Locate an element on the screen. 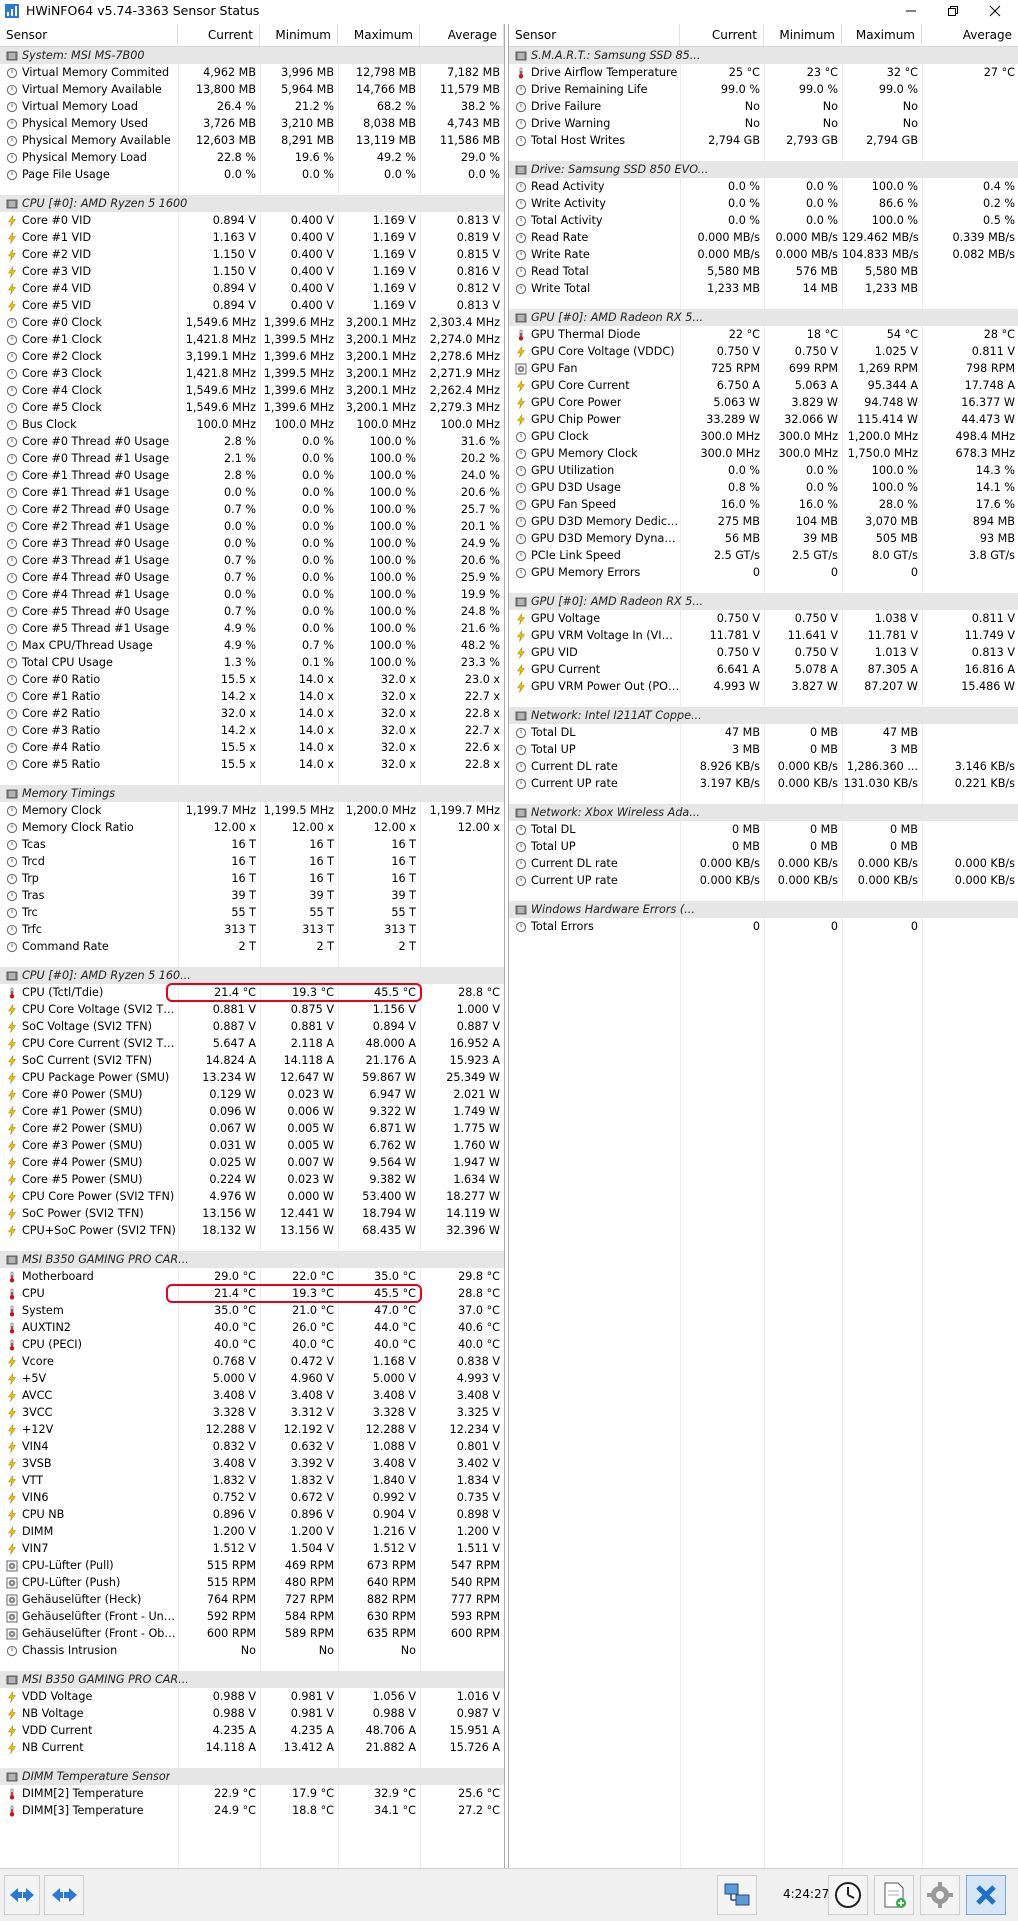 The image size is (1018, 1921). sensor-row-vin7: VIN7 1.512 V 1.504 V 1.512 V 1.511 V is located at coordinates (252, 1548).